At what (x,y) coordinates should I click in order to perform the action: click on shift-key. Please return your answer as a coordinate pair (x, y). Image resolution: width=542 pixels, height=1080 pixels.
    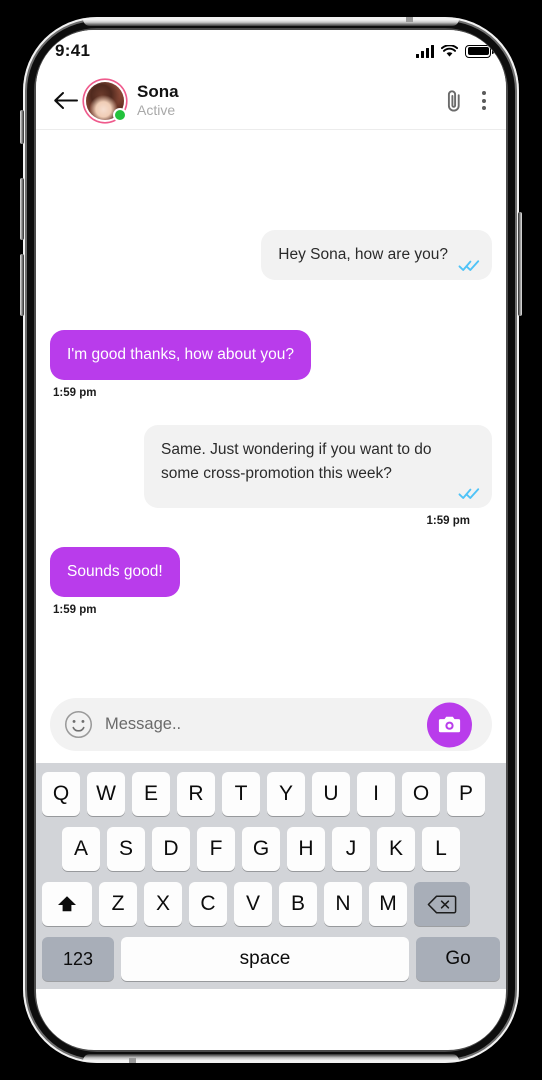
    Looking at the image, I should click on (67, 904).